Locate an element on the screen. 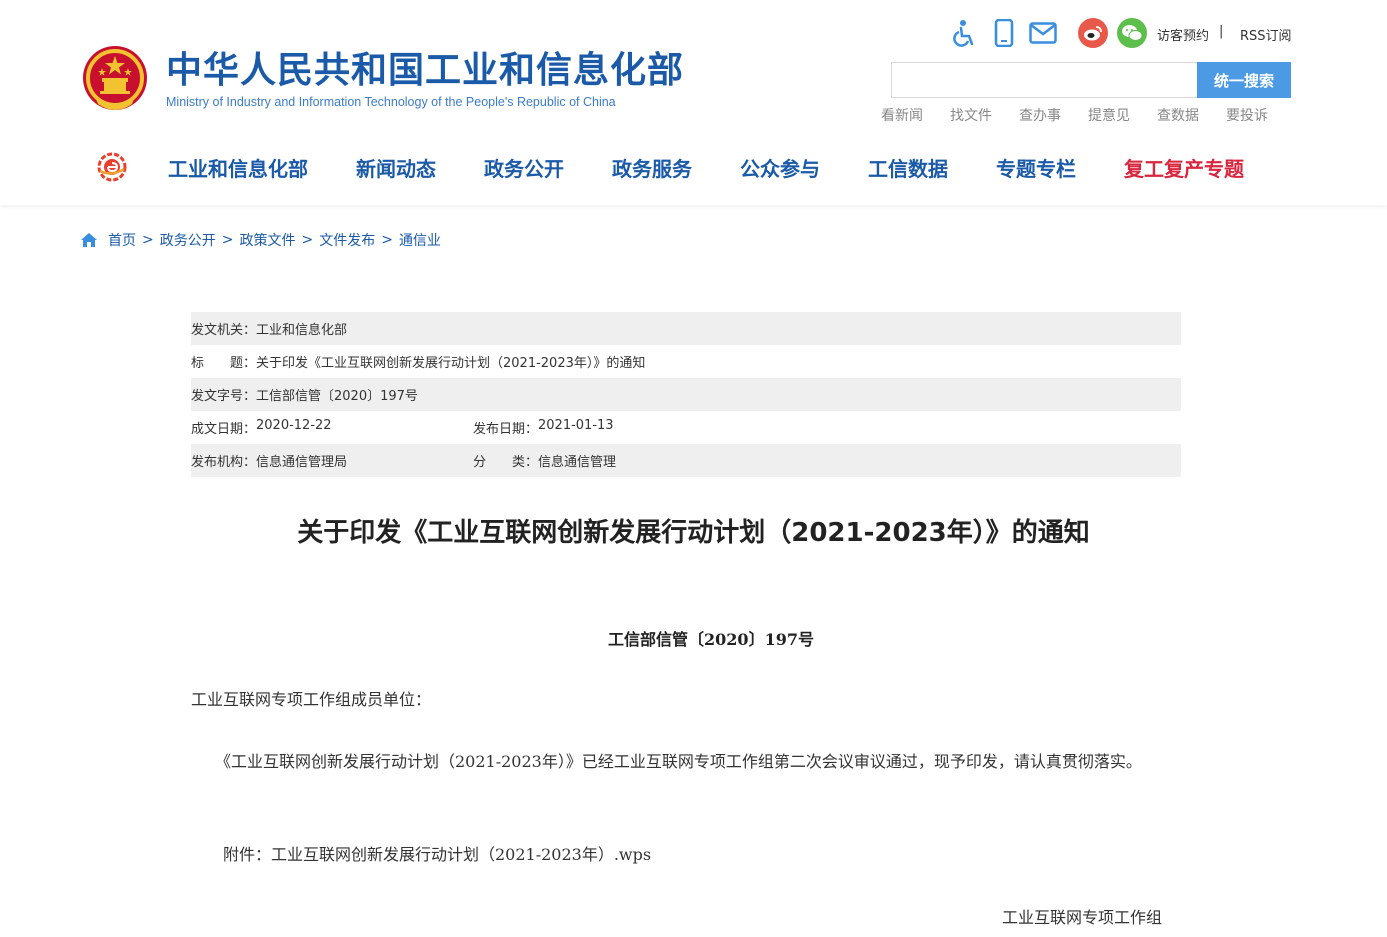 The image size is (1387, 937). quick-link-services: 查办事 is located at coordinates (1040, 115).